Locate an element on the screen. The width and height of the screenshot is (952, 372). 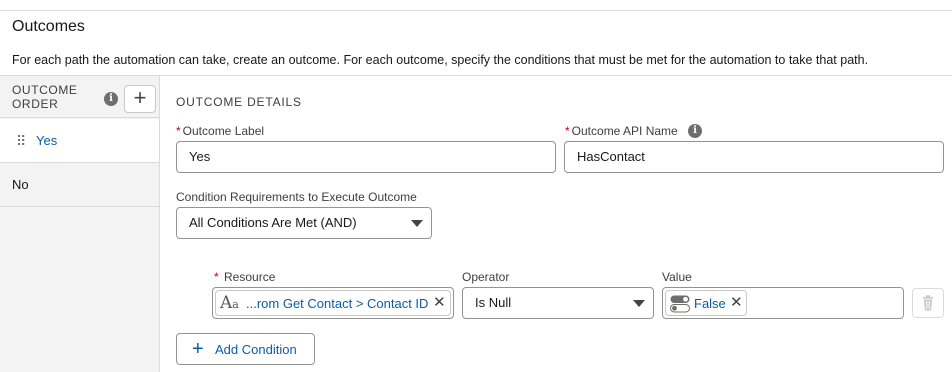
add-condition-label: Add Condition is located at coordinates (256, 349).